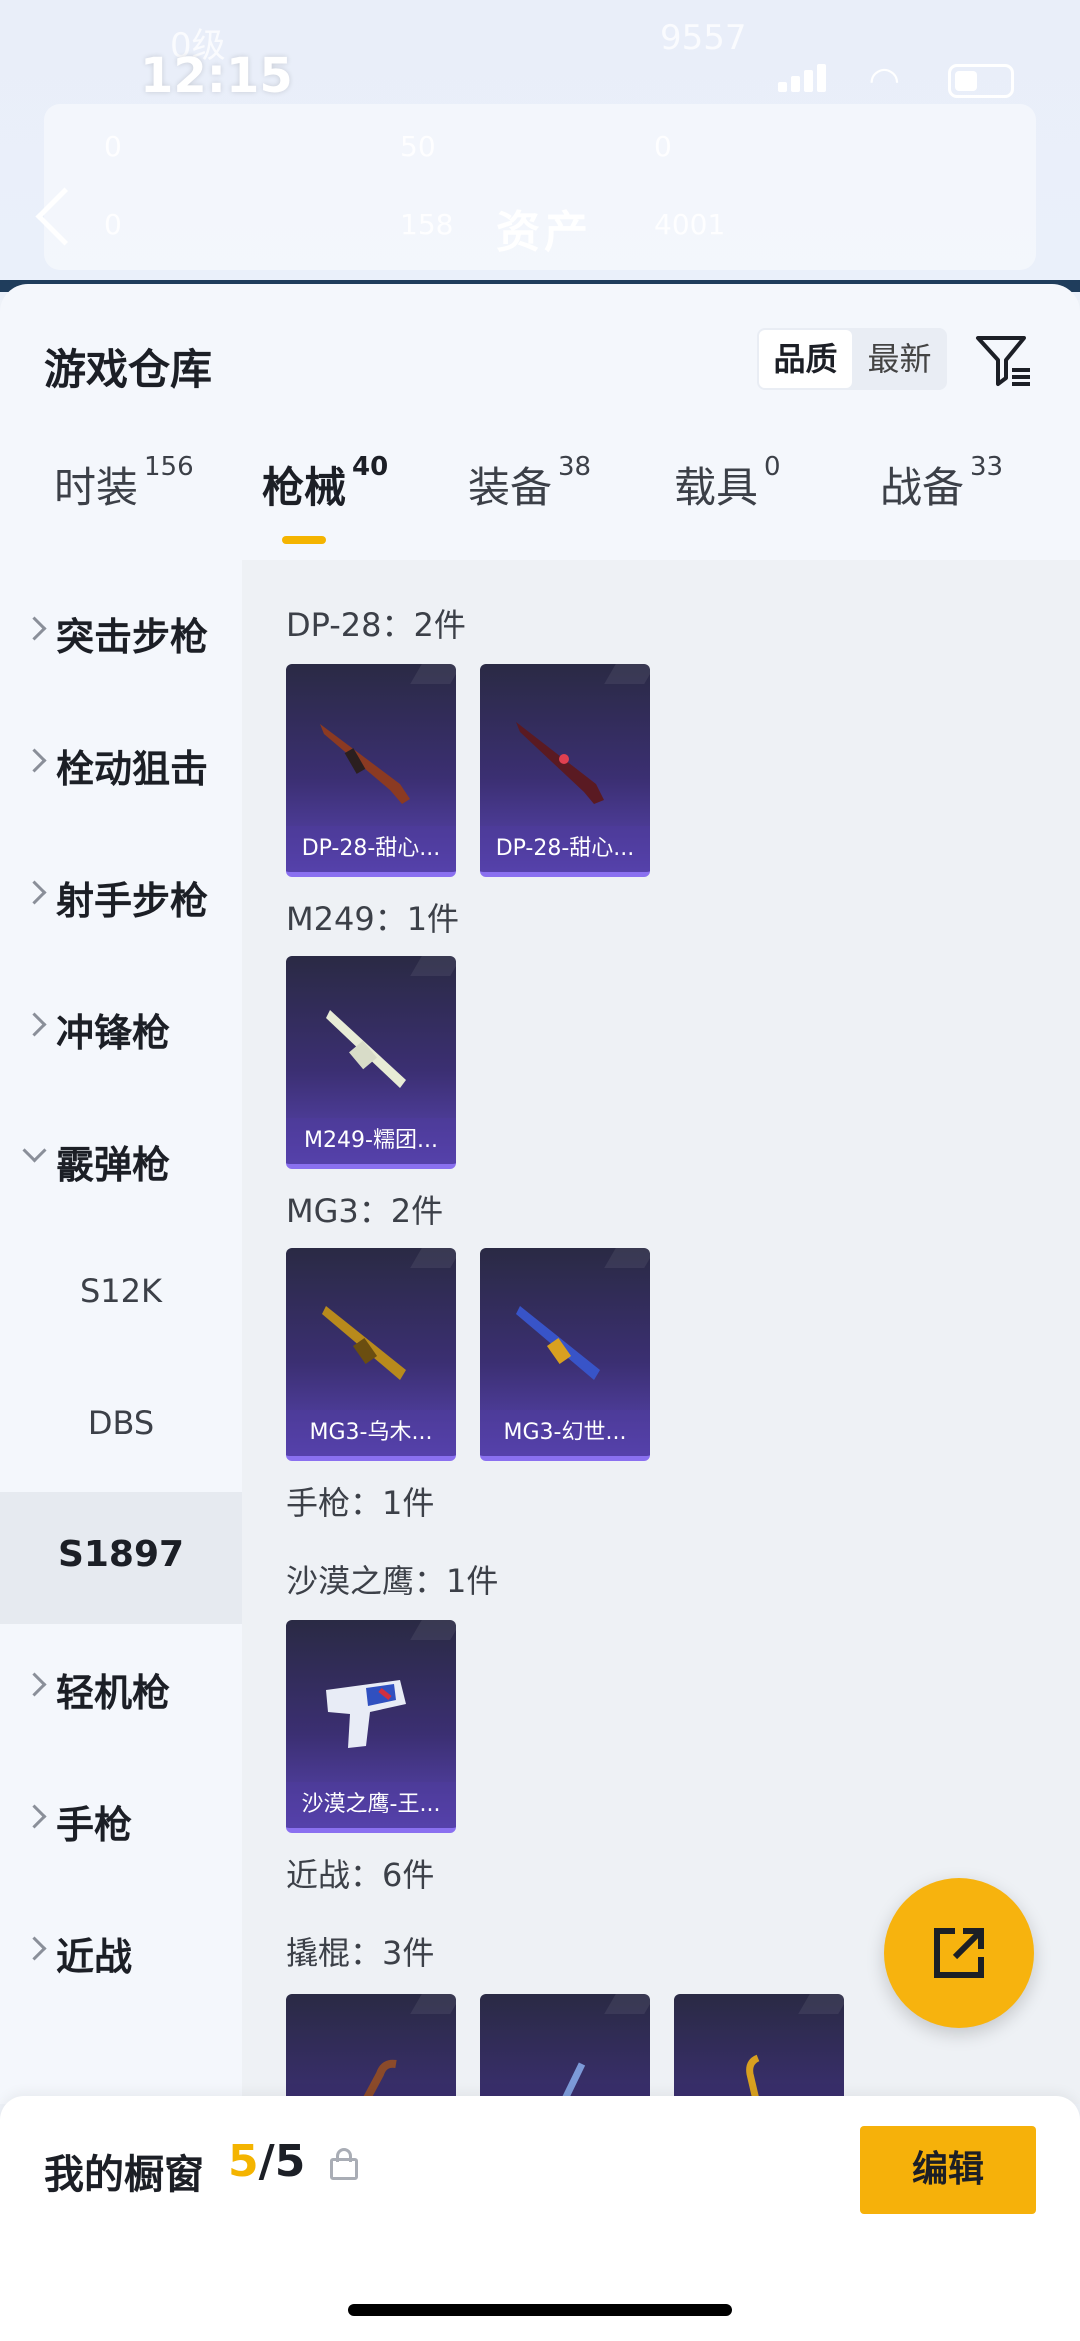  What do you see at coordinates (373, 919) in the screenshot?
I see `group-header-m249: M249：1件` at bounding box center [373, 919].